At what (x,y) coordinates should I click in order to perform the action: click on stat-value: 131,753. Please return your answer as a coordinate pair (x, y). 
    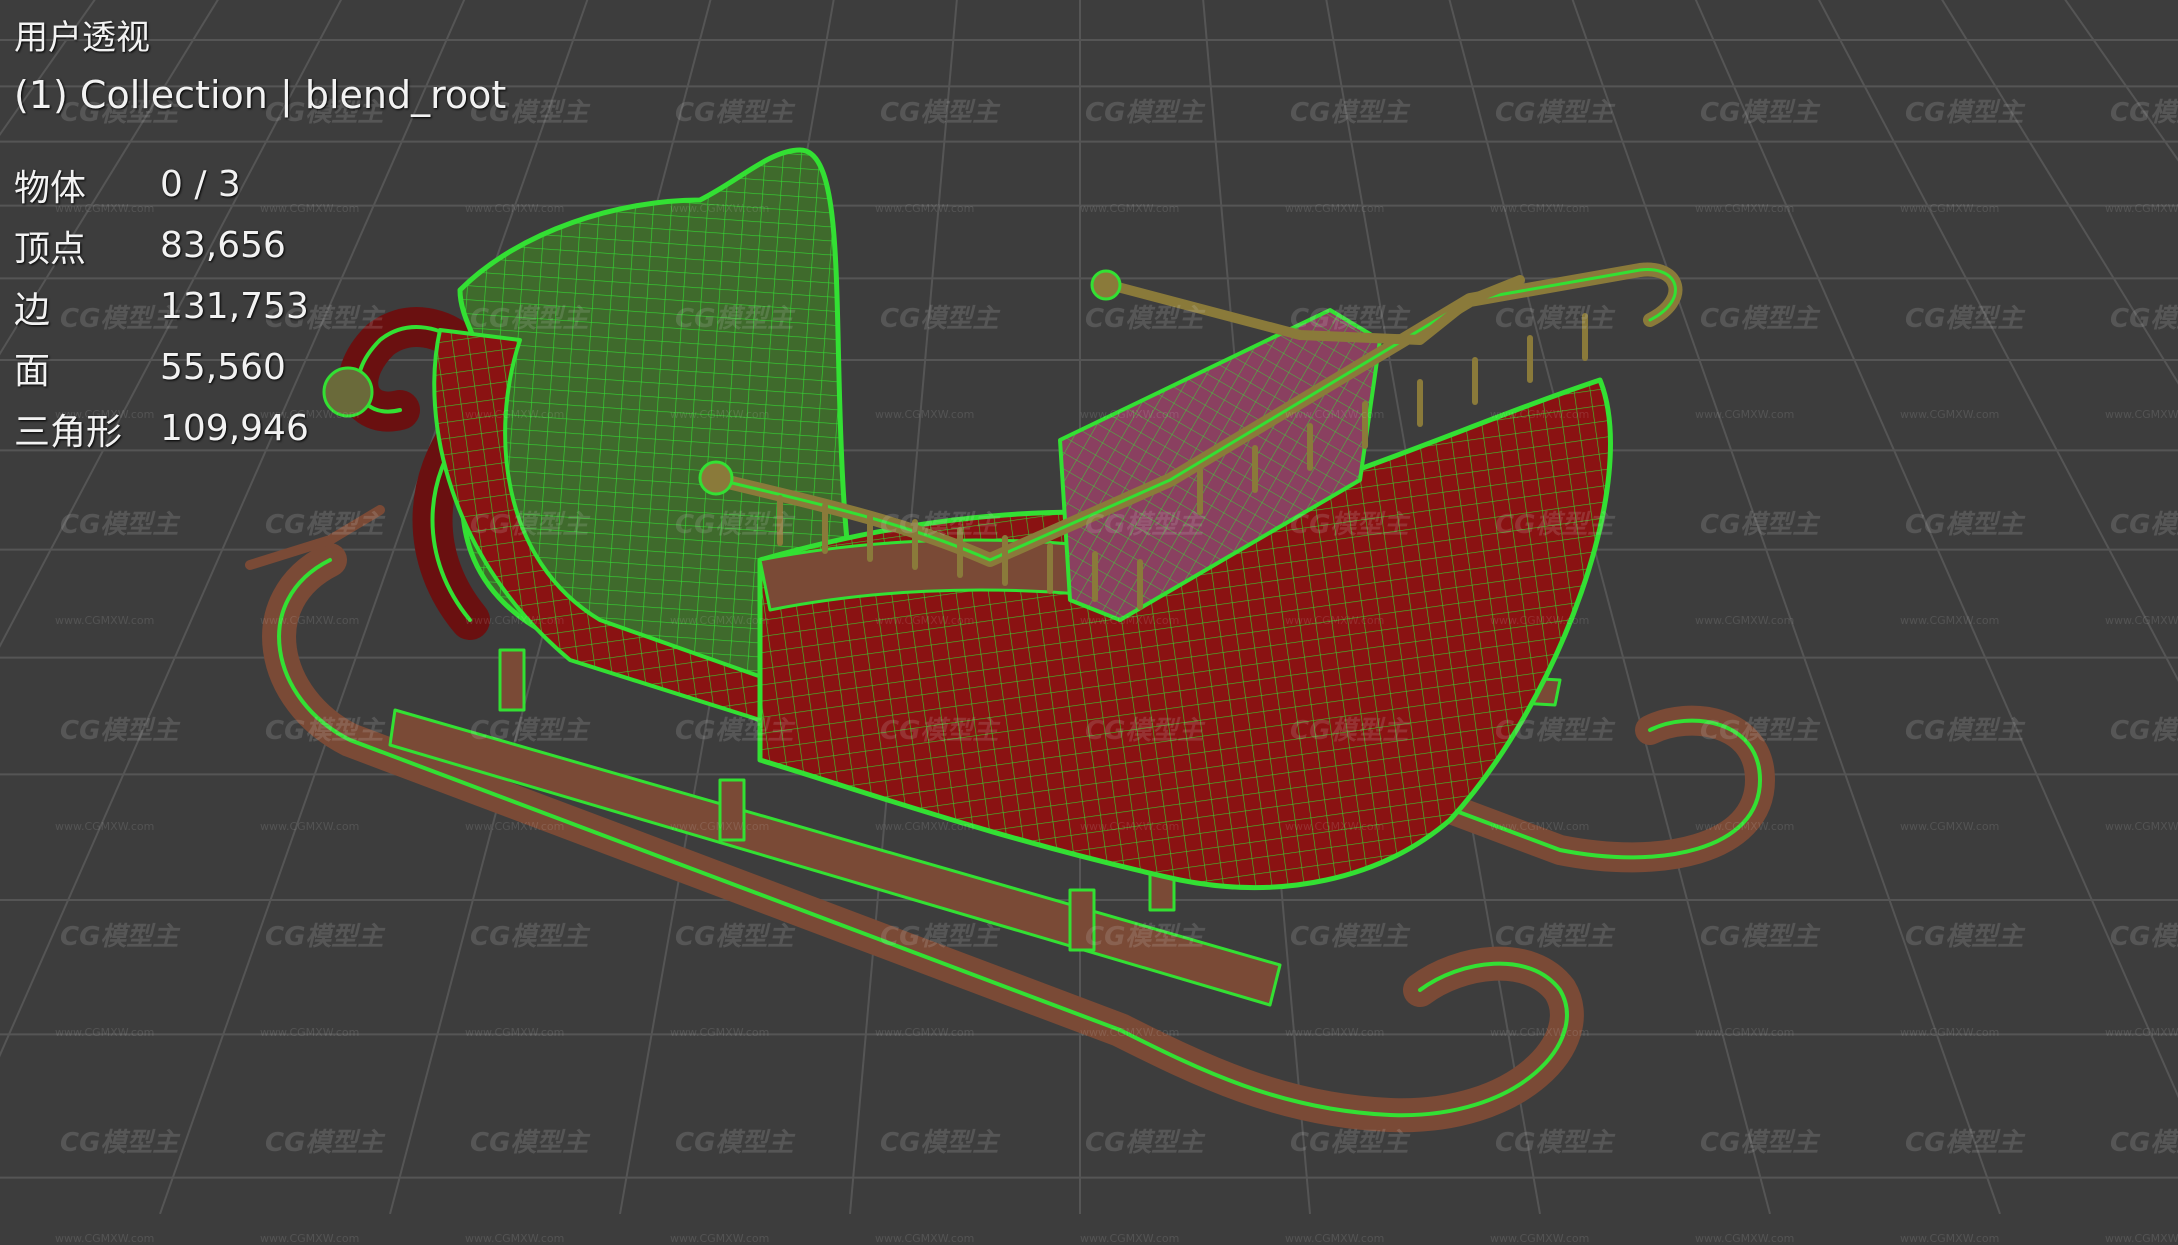
    Looking at the image, I should click on (234, 306).